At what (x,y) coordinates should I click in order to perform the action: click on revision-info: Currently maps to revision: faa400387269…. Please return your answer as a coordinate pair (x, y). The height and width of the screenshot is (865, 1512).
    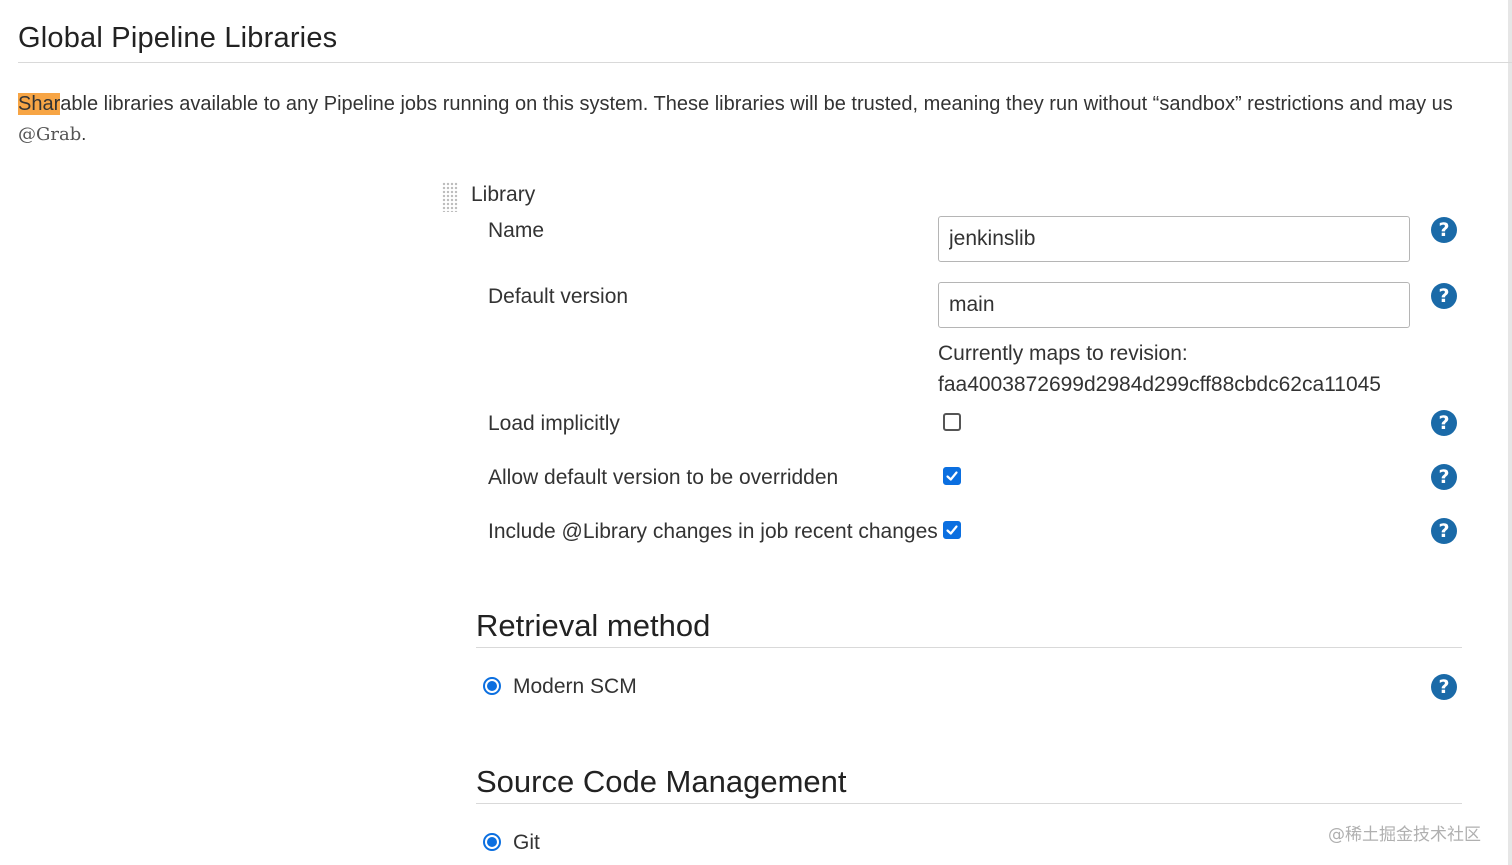
    Looking at the image, I should click on (1159, 369).